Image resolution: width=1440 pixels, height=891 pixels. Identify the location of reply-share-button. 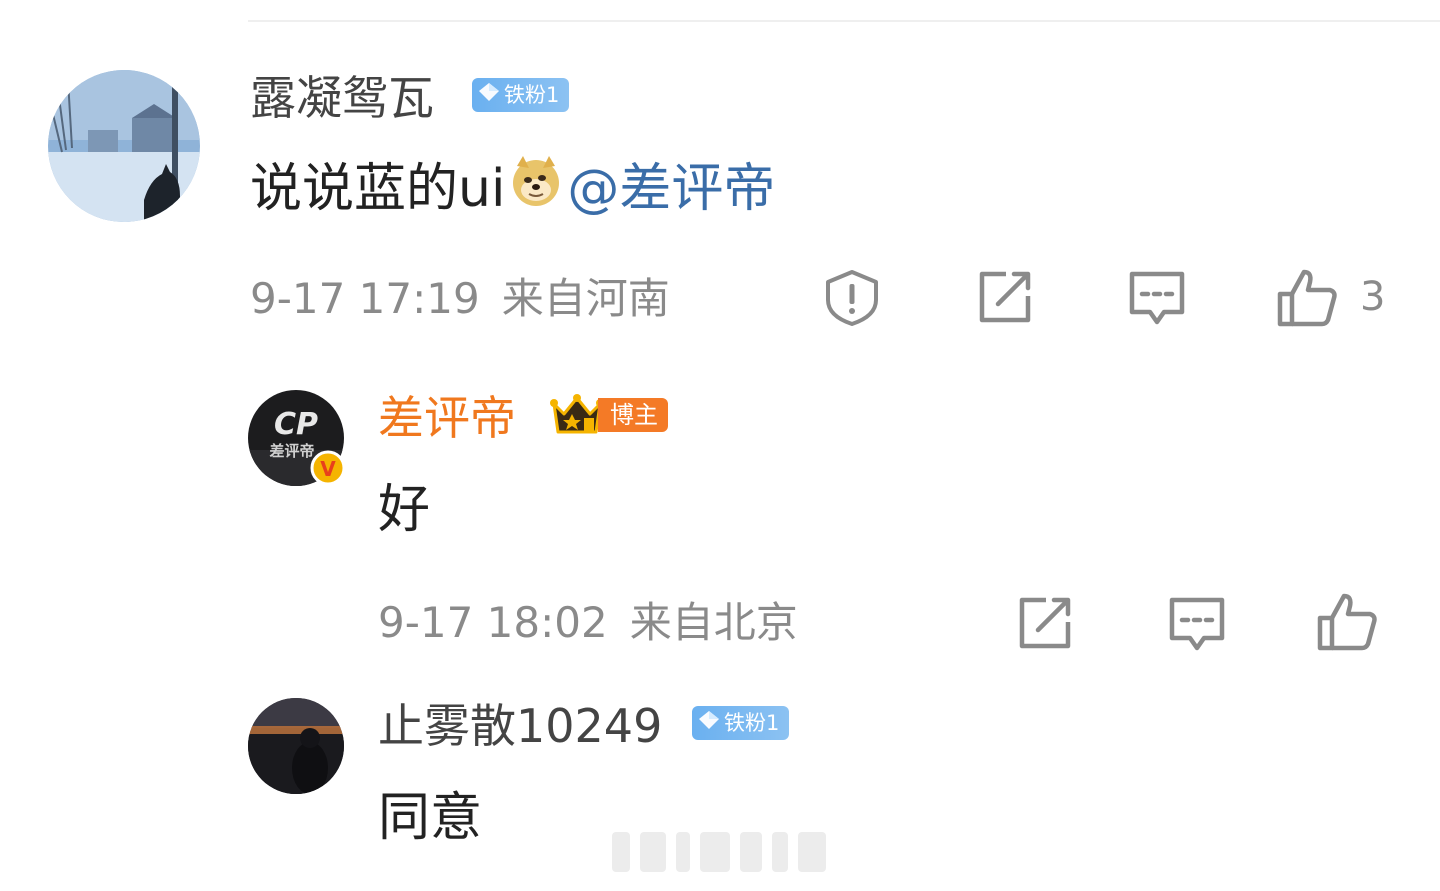
(1045, 624).